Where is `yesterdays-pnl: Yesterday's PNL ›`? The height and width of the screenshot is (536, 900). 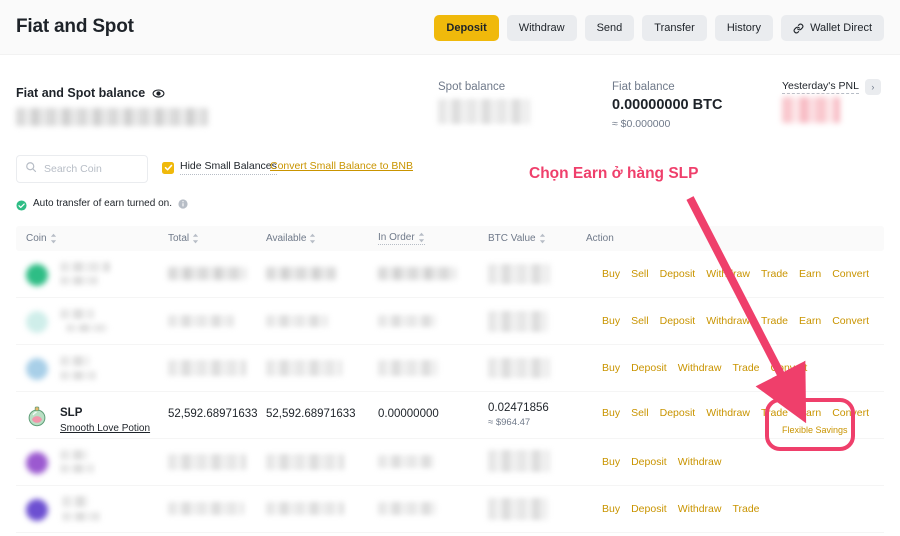
yesterdays-pnl: Yesterday's PNL › is located at coordinates (831, 87).